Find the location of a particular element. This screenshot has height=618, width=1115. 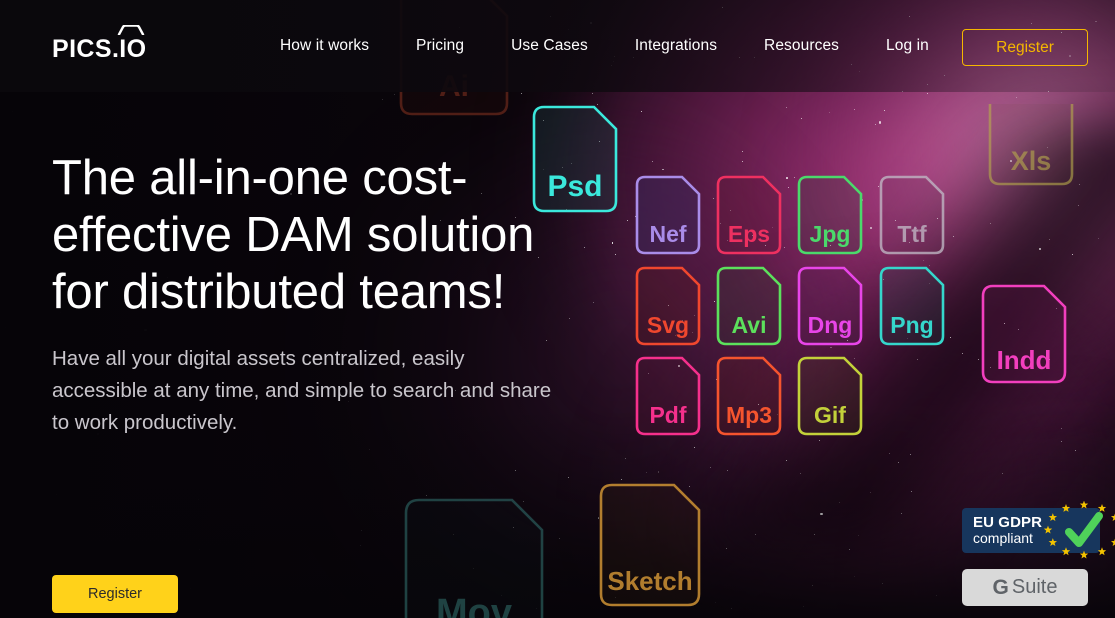

nav-link-use-cases: Use Cases is located at coordinates (549, 46).